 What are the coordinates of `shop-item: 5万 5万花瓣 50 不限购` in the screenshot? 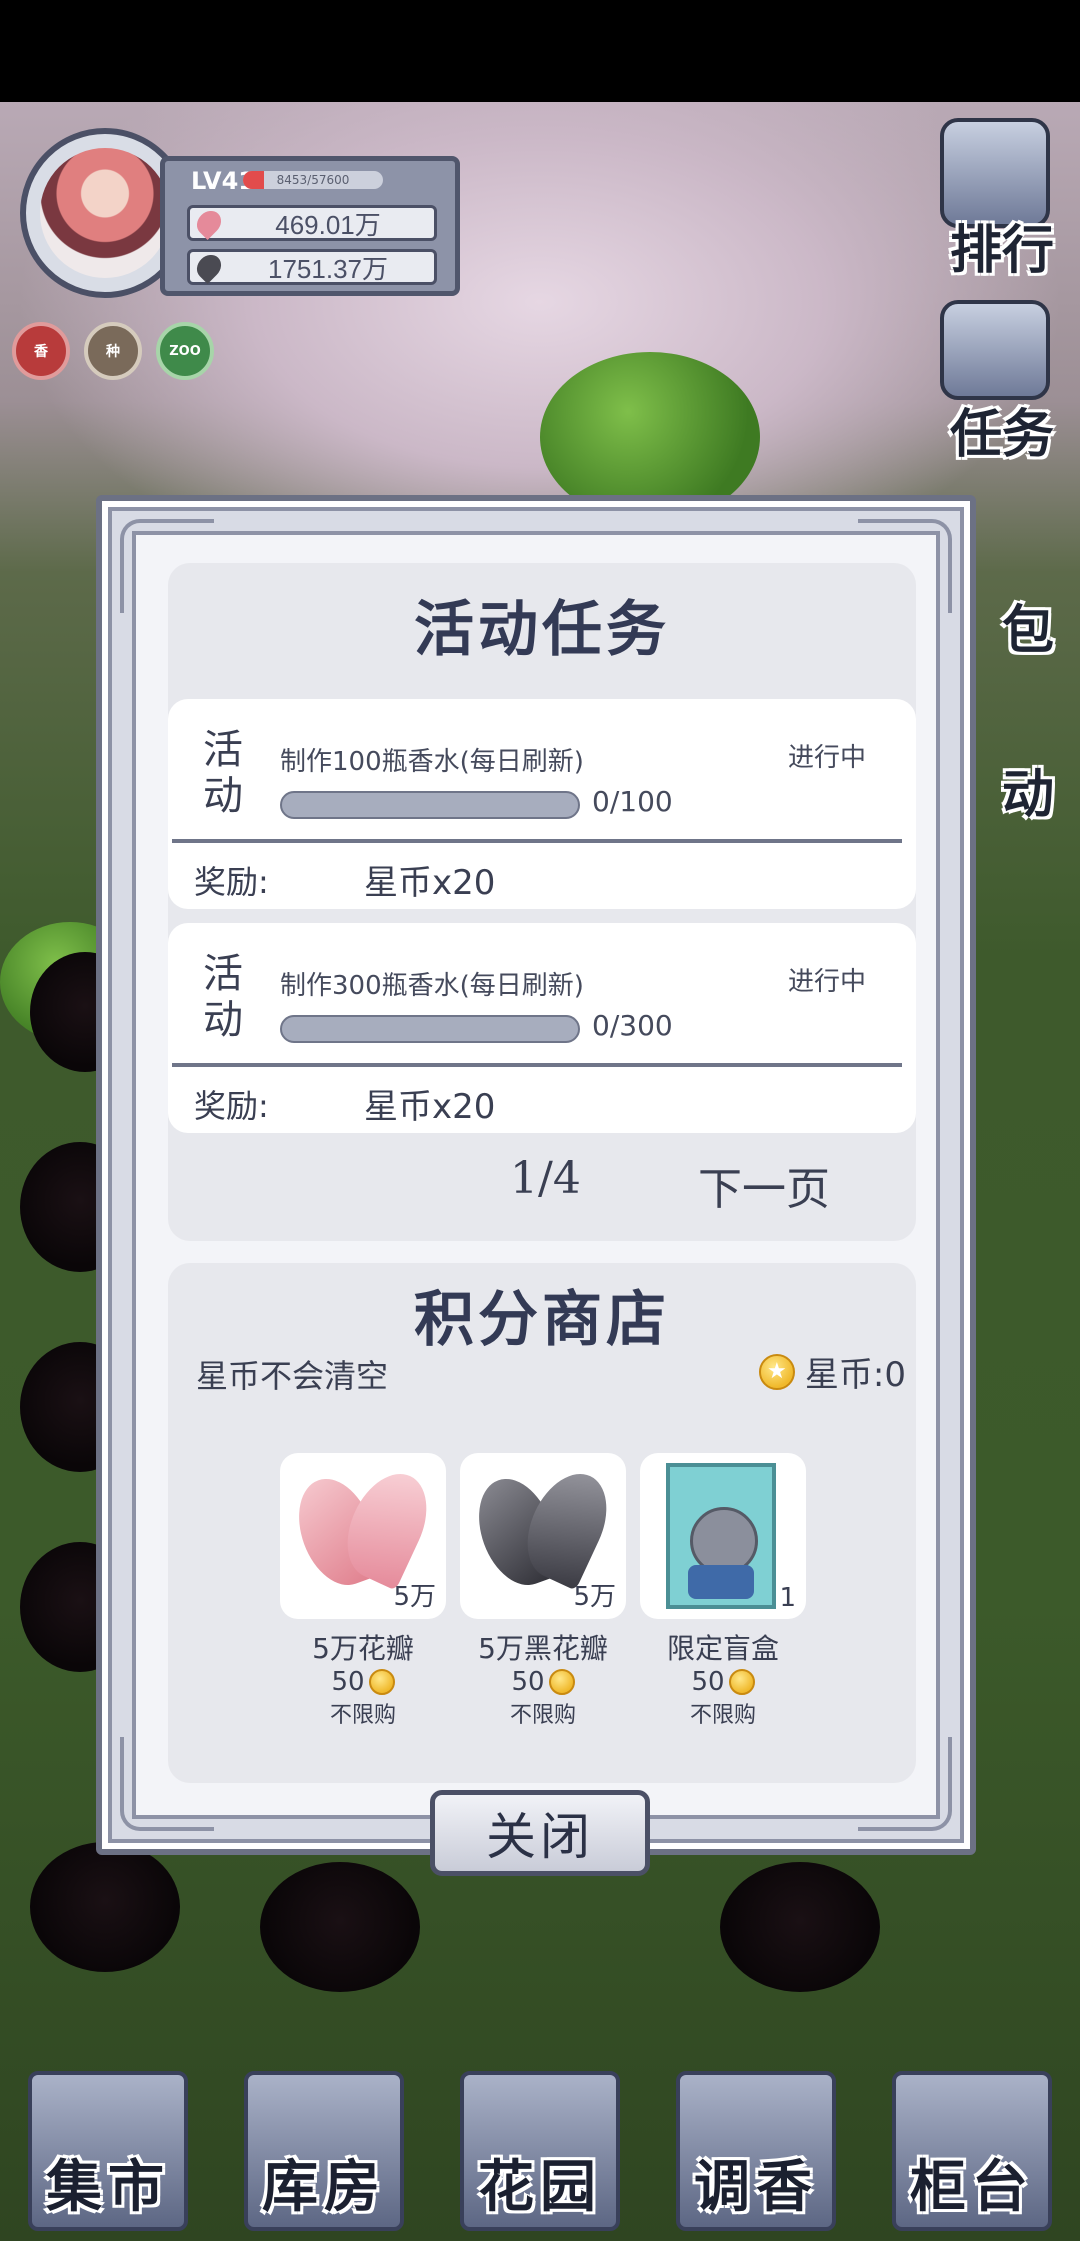 It's located at (363, 1591).